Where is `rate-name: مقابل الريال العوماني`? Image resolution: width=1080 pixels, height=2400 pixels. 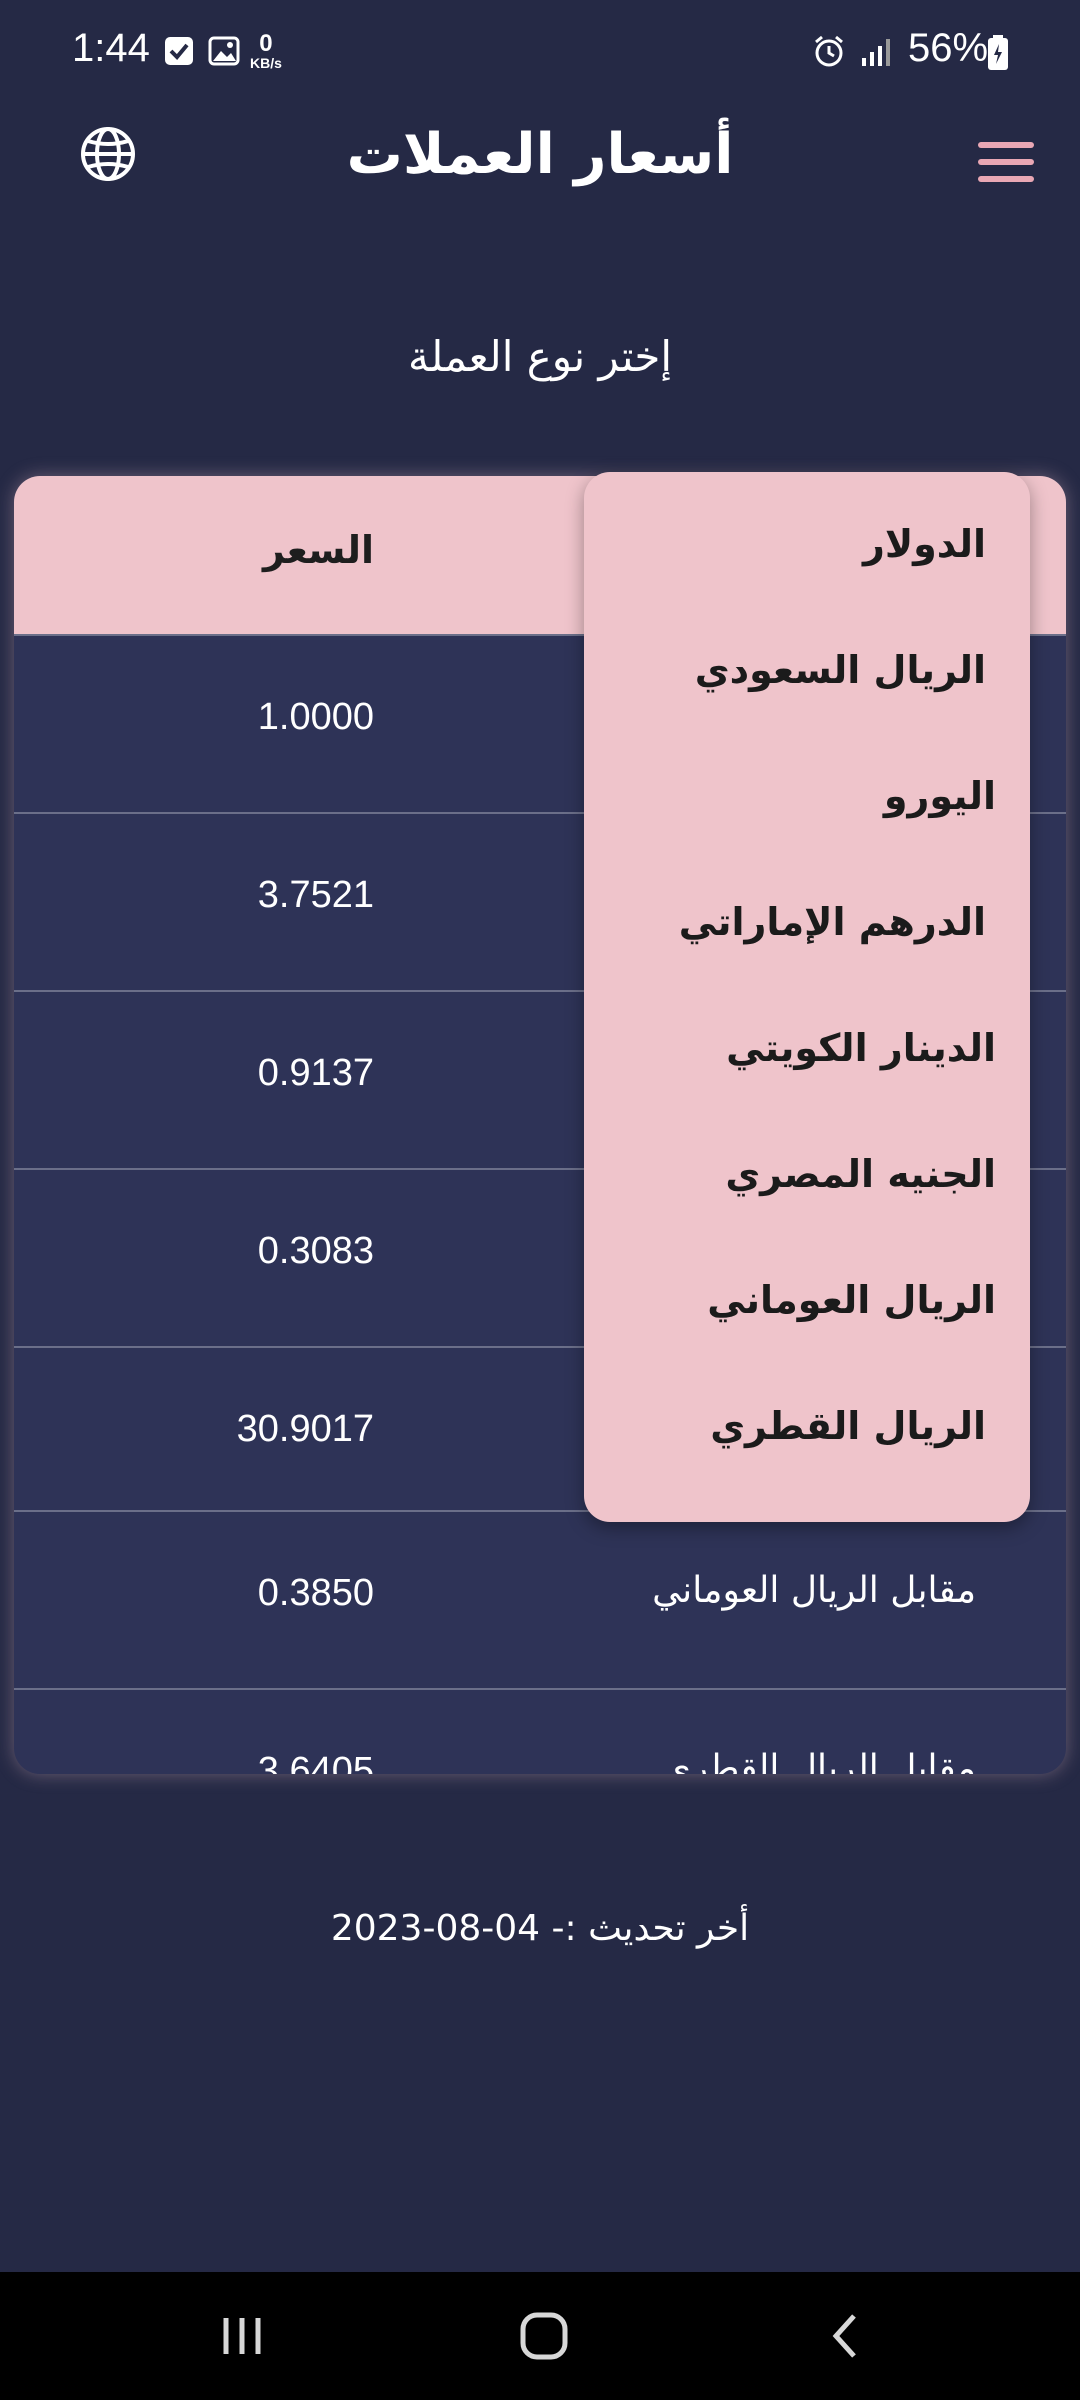
rate-name: مقابل الريال العوماني is located at coordinates (814, 1590).